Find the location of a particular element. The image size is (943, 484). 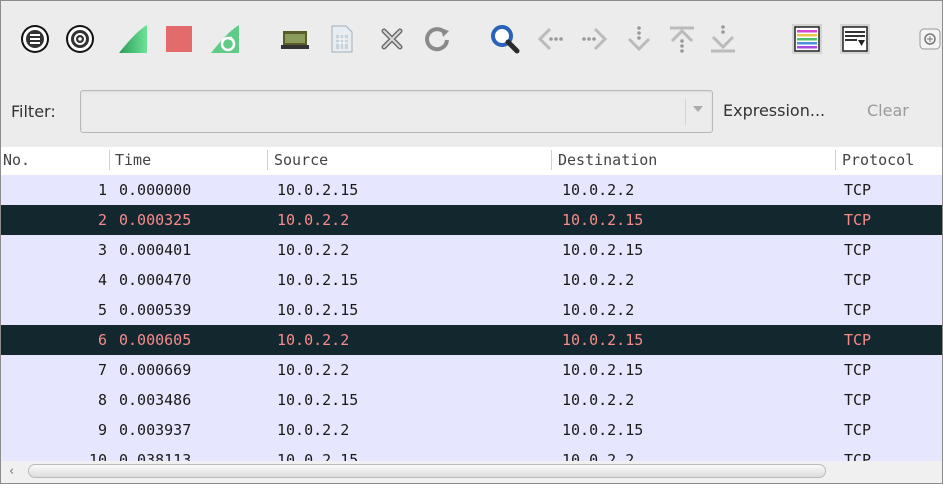

column-header-time: Time is located at coordinates (133, 161).